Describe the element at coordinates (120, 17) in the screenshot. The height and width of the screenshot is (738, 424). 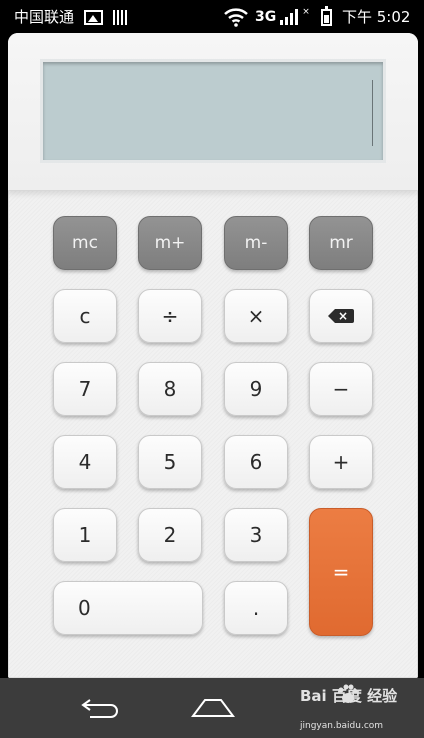
I see `sim-bars-icon` at that location.